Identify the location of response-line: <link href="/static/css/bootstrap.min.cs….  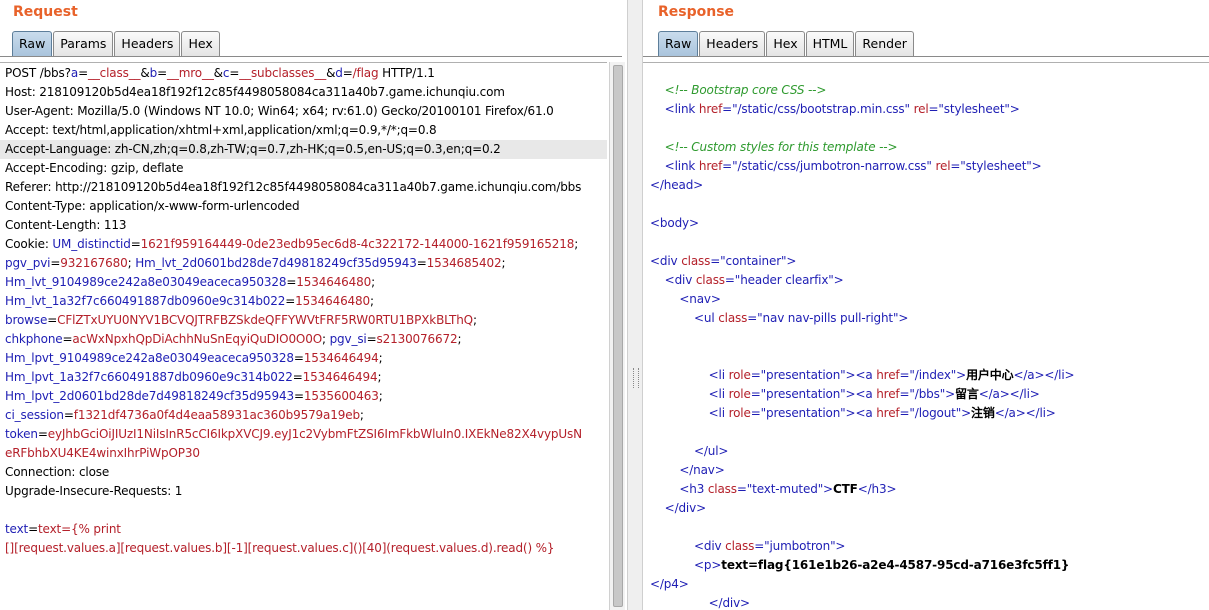
(926, 109).